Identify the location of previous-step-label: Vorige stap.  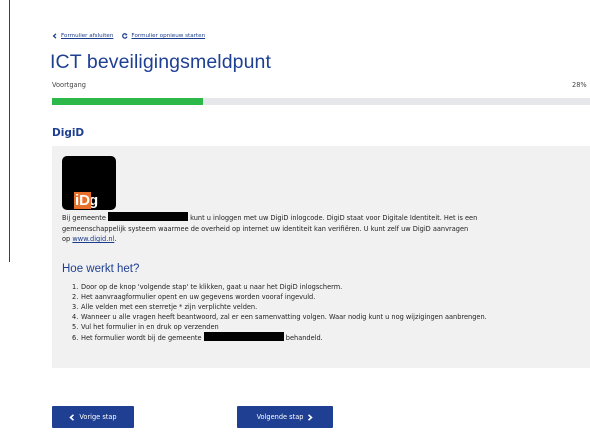
(98, 417).